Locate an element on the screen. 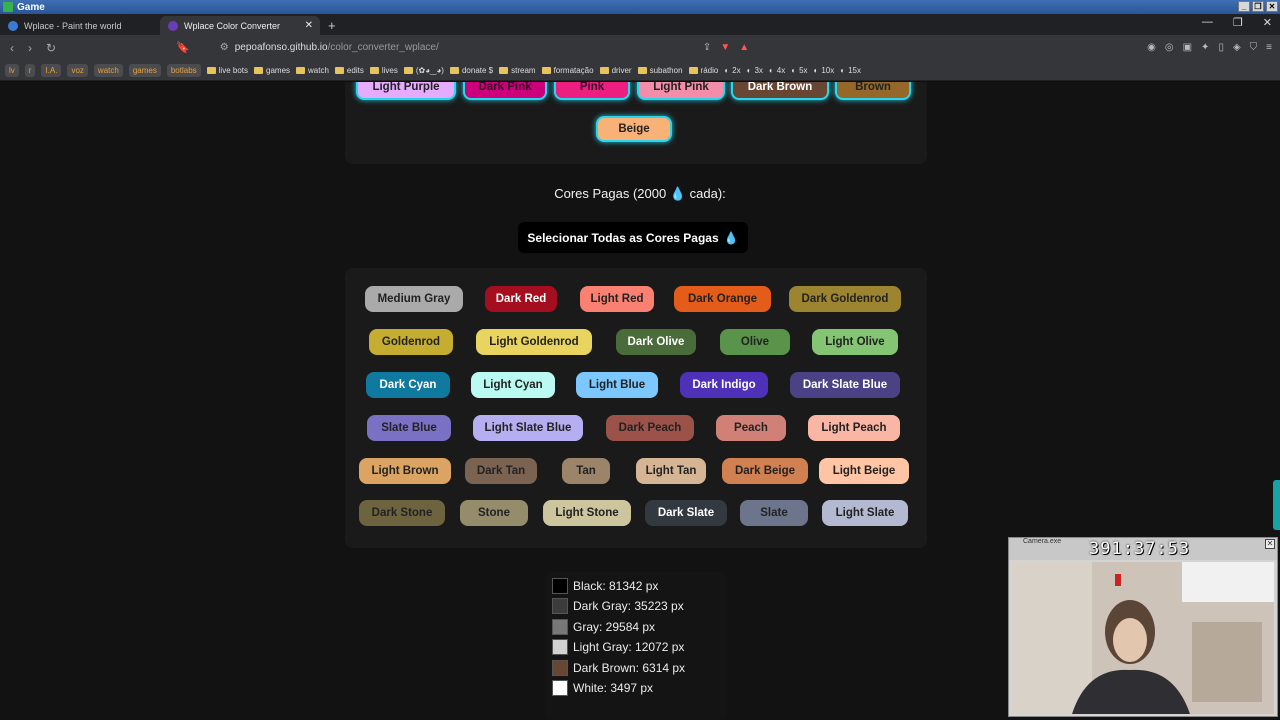 Image resolution: width=1280 pixels, height=720 pixels. bookmark-item: ◐ 3x is located at coordinates (755, 70).